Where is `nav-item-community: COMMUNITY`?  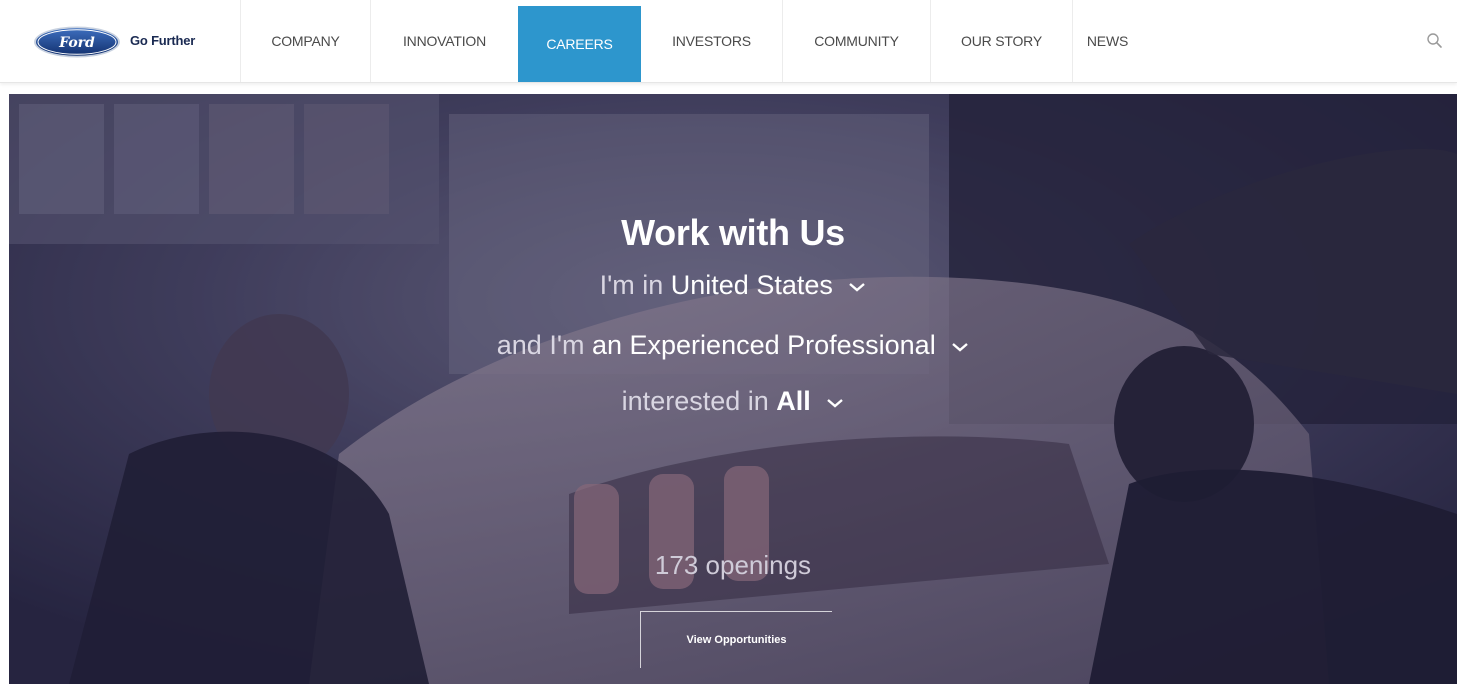
nav-item-community: COMMUNITY is located at coordinates (856, 41).